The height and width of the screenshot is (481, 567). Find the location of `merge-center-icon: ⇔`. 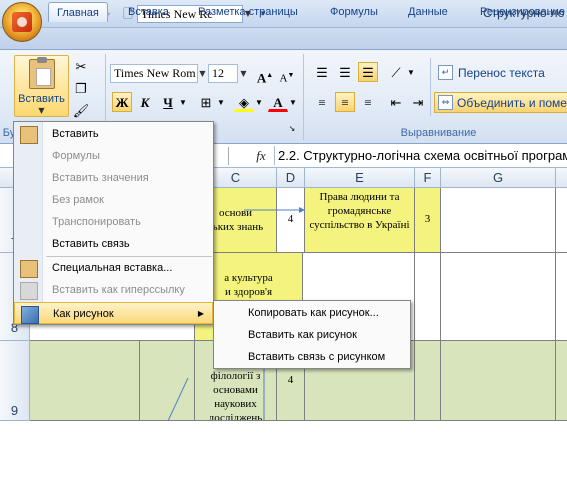

merge-center-icon: ⇔ is located at coordinates (445, 102).